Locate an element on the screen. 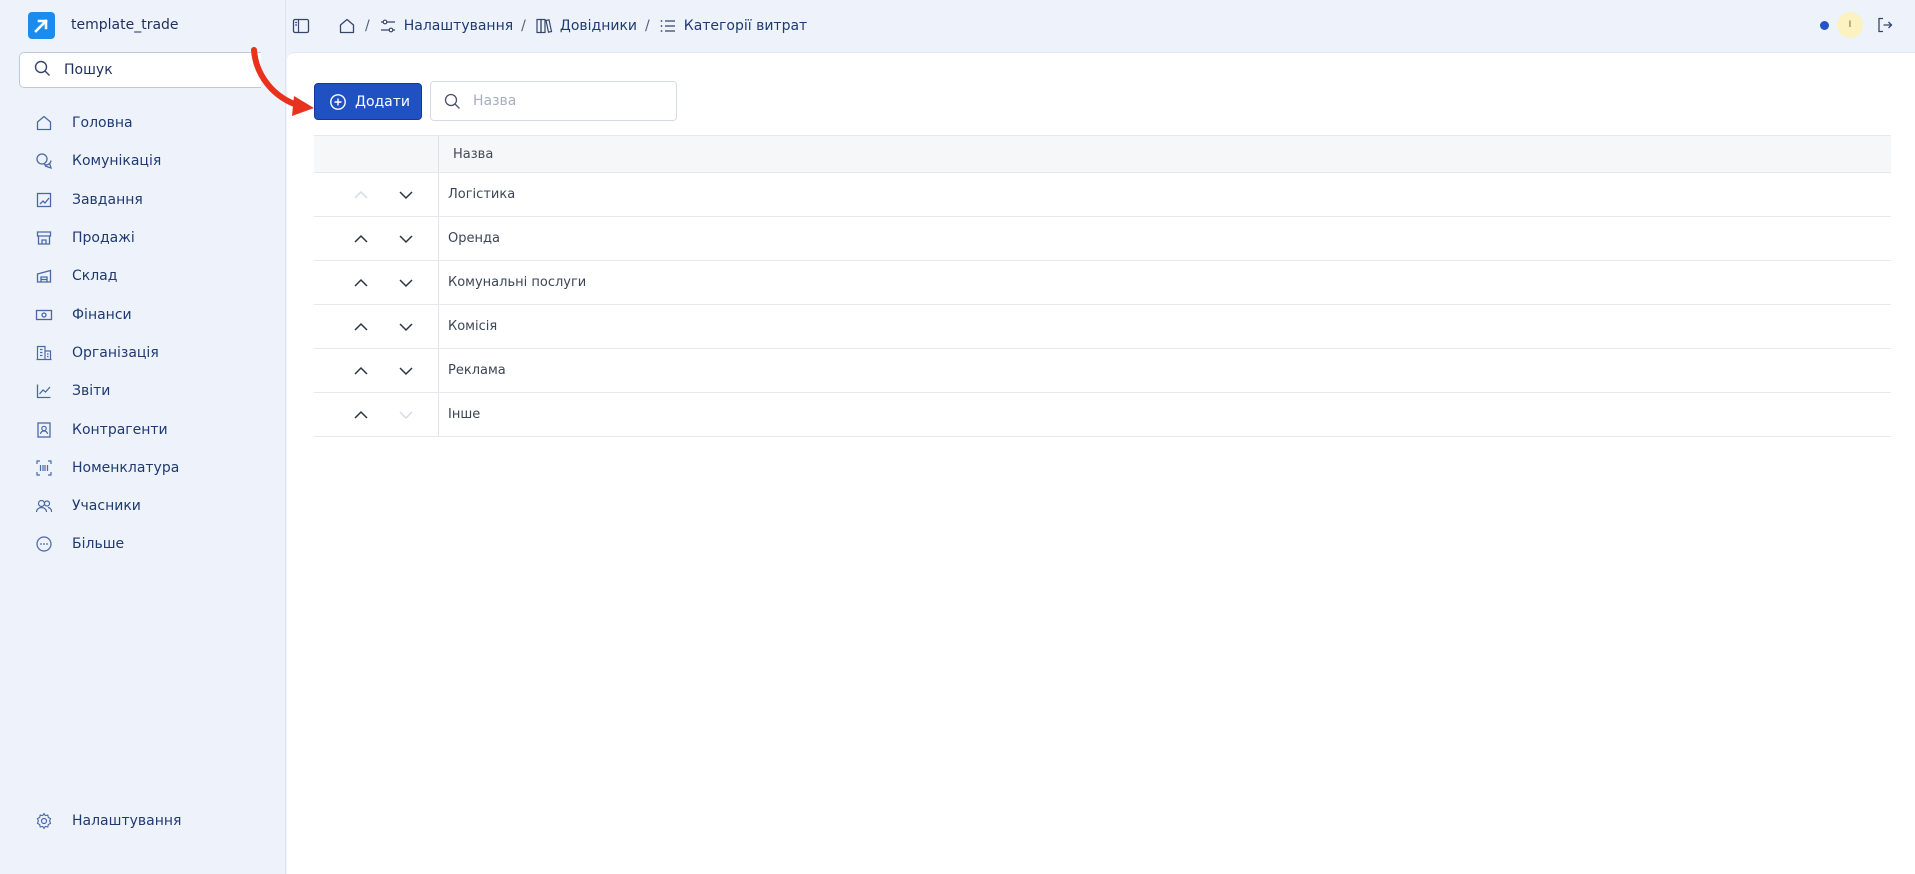 Image resolution: width=1915 pixels, height=874 pixels. sidebar-item-tasks: Завдання is located at coordinates (143, 200).